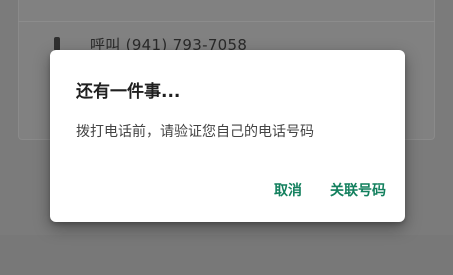 The height and width of the screenshot is (275, 453). I want to click on background-lower-area, so click(226, 255).